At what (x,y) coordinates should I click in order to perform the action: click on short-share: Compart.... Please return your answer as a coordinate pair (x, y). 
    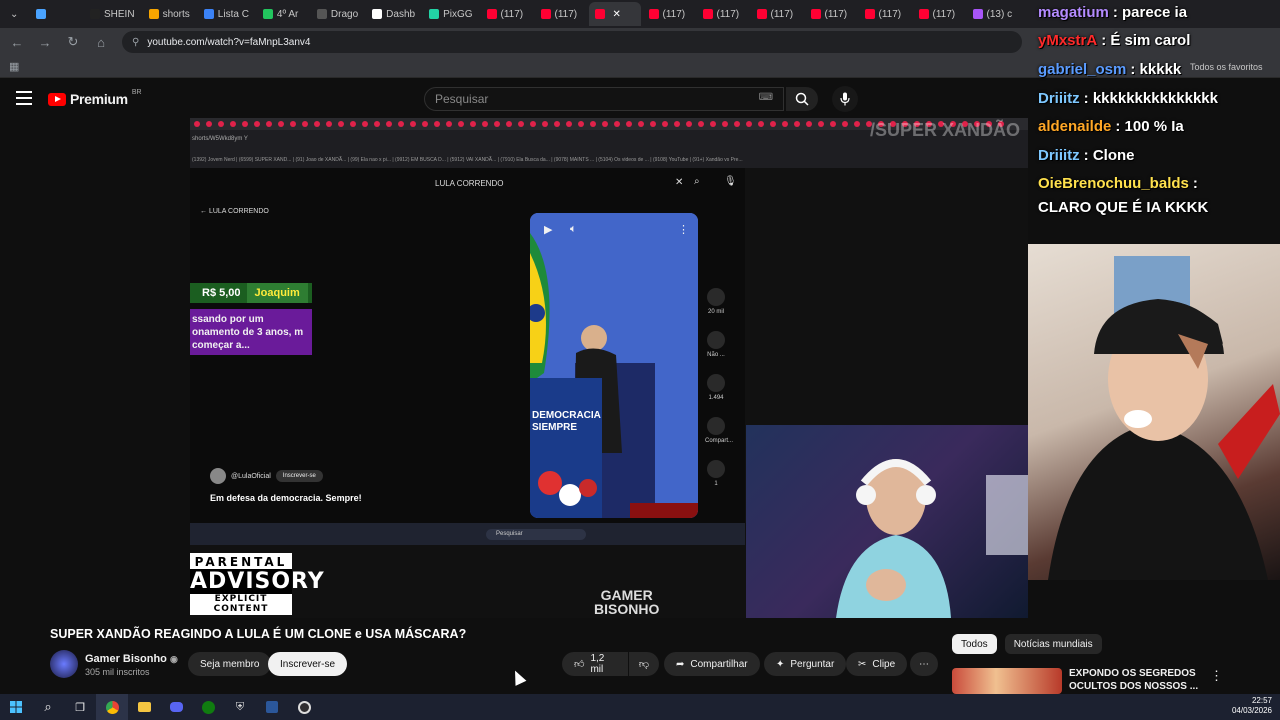
    Looking at the image, I should click on (719, 430).